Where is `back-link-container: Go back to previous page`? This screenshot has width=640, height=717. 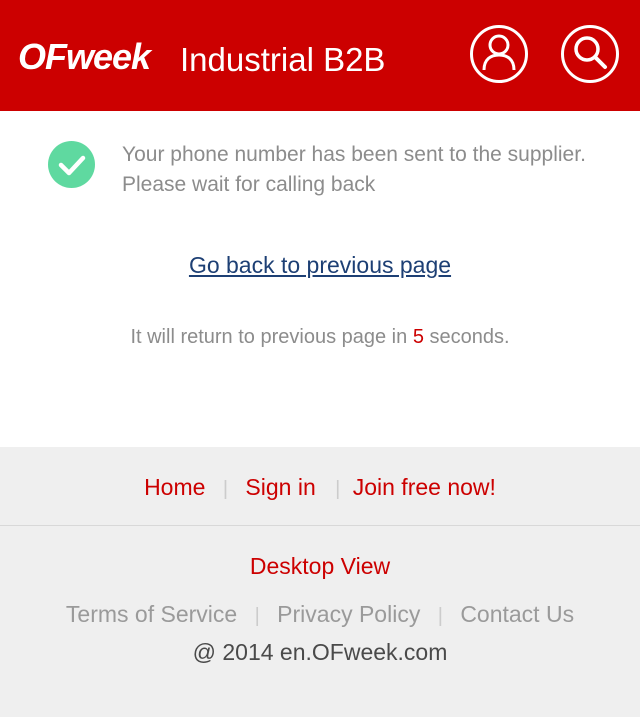 back-link-container: Go back to previous page is located at coordinates (320, 265).